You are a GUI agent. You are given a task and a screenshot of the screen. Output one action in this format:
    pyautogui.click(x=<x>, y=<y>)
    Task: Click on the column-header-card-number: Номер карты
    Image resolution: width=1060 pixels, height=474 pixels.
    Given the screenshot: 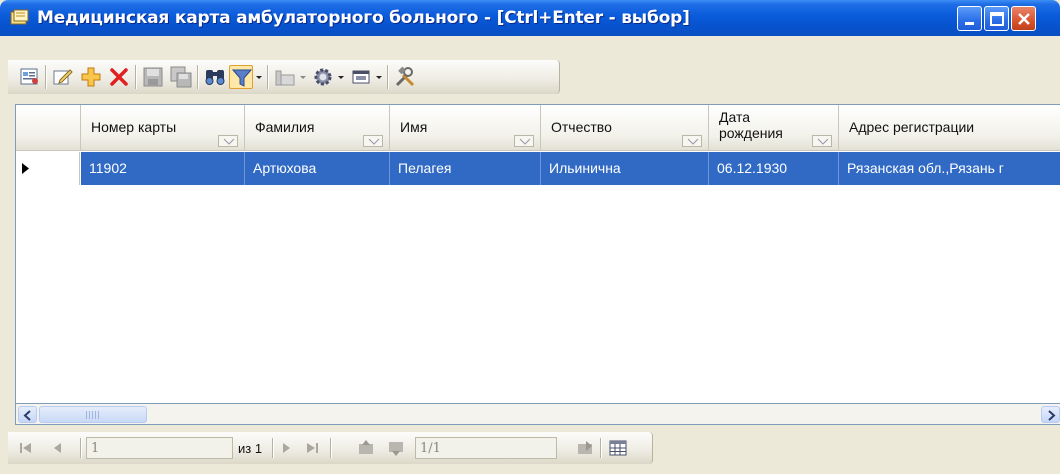 What is the action you would take?
    pyautogui.click(x=163, y=128)
    